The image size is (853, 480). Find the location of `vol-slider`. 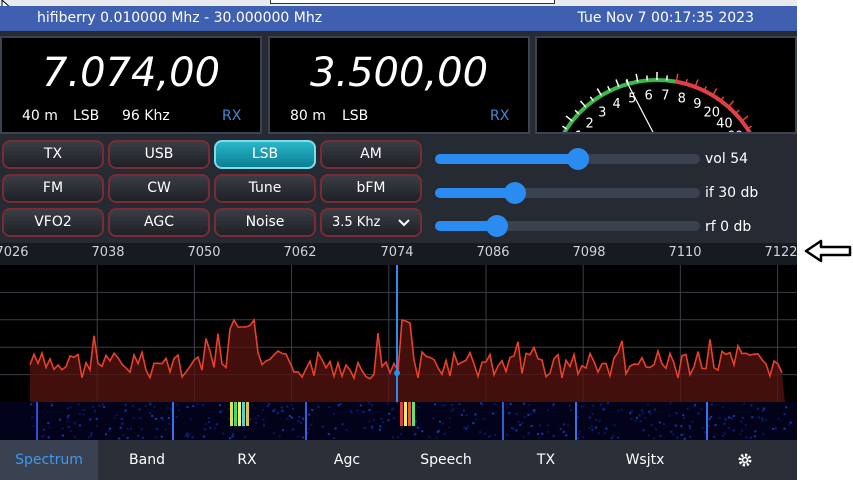

vol-slider is located at coordinates (567, 159).